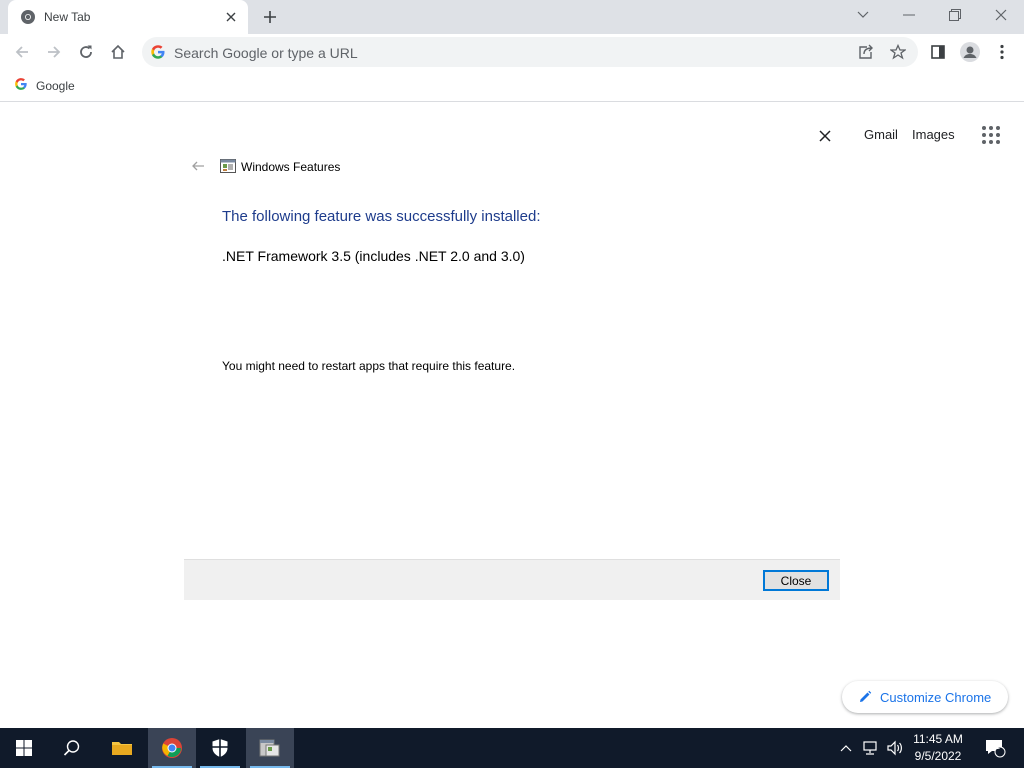 This screenshot has height=768, width=1024. I want to click on customize-chrome-label: Customize Chrome, so click(936, 697).